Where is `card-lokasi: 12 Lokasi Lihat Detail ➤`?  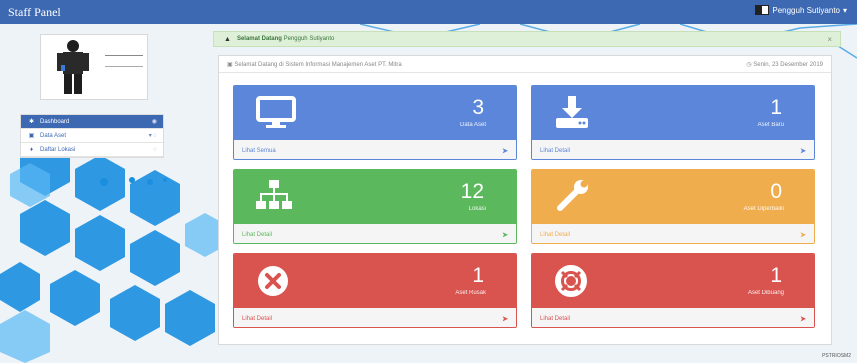
card-lokasi: 12 Lokasi Lihat Detail ➤ is located at coordinates (375, 206).